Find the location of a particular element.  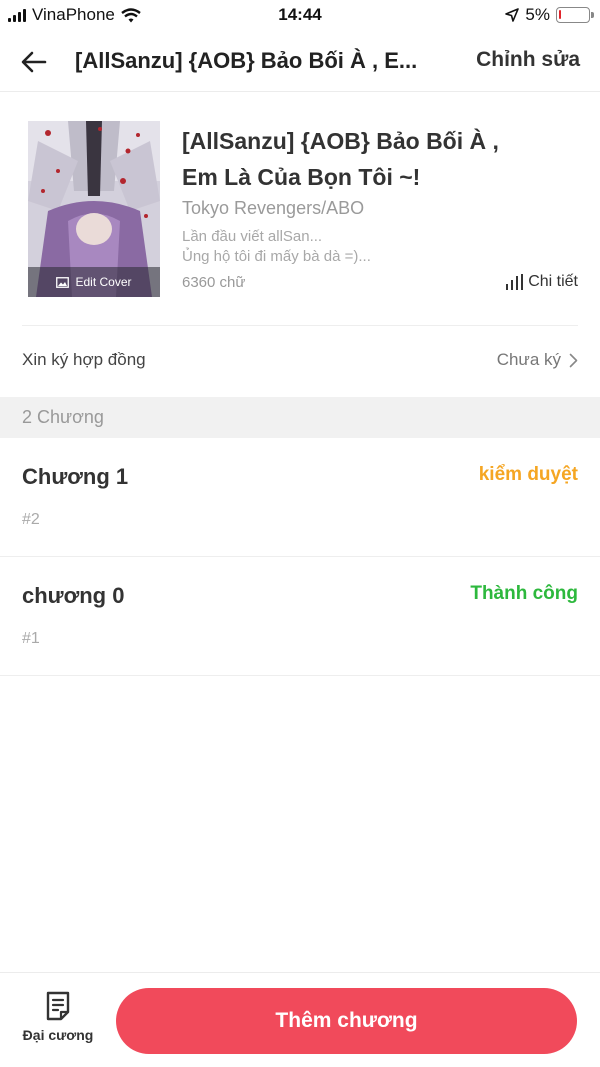

battery-percent: 5% is located at coordinates (537, 14).